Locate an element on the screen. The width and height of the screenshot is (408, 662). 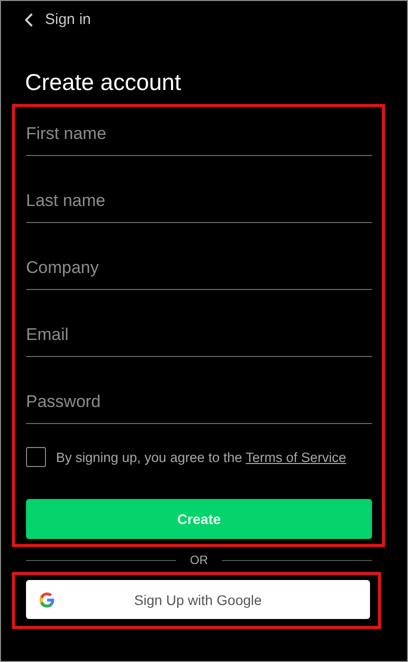
back-button: Sign in is located at coordinates (58, 19).